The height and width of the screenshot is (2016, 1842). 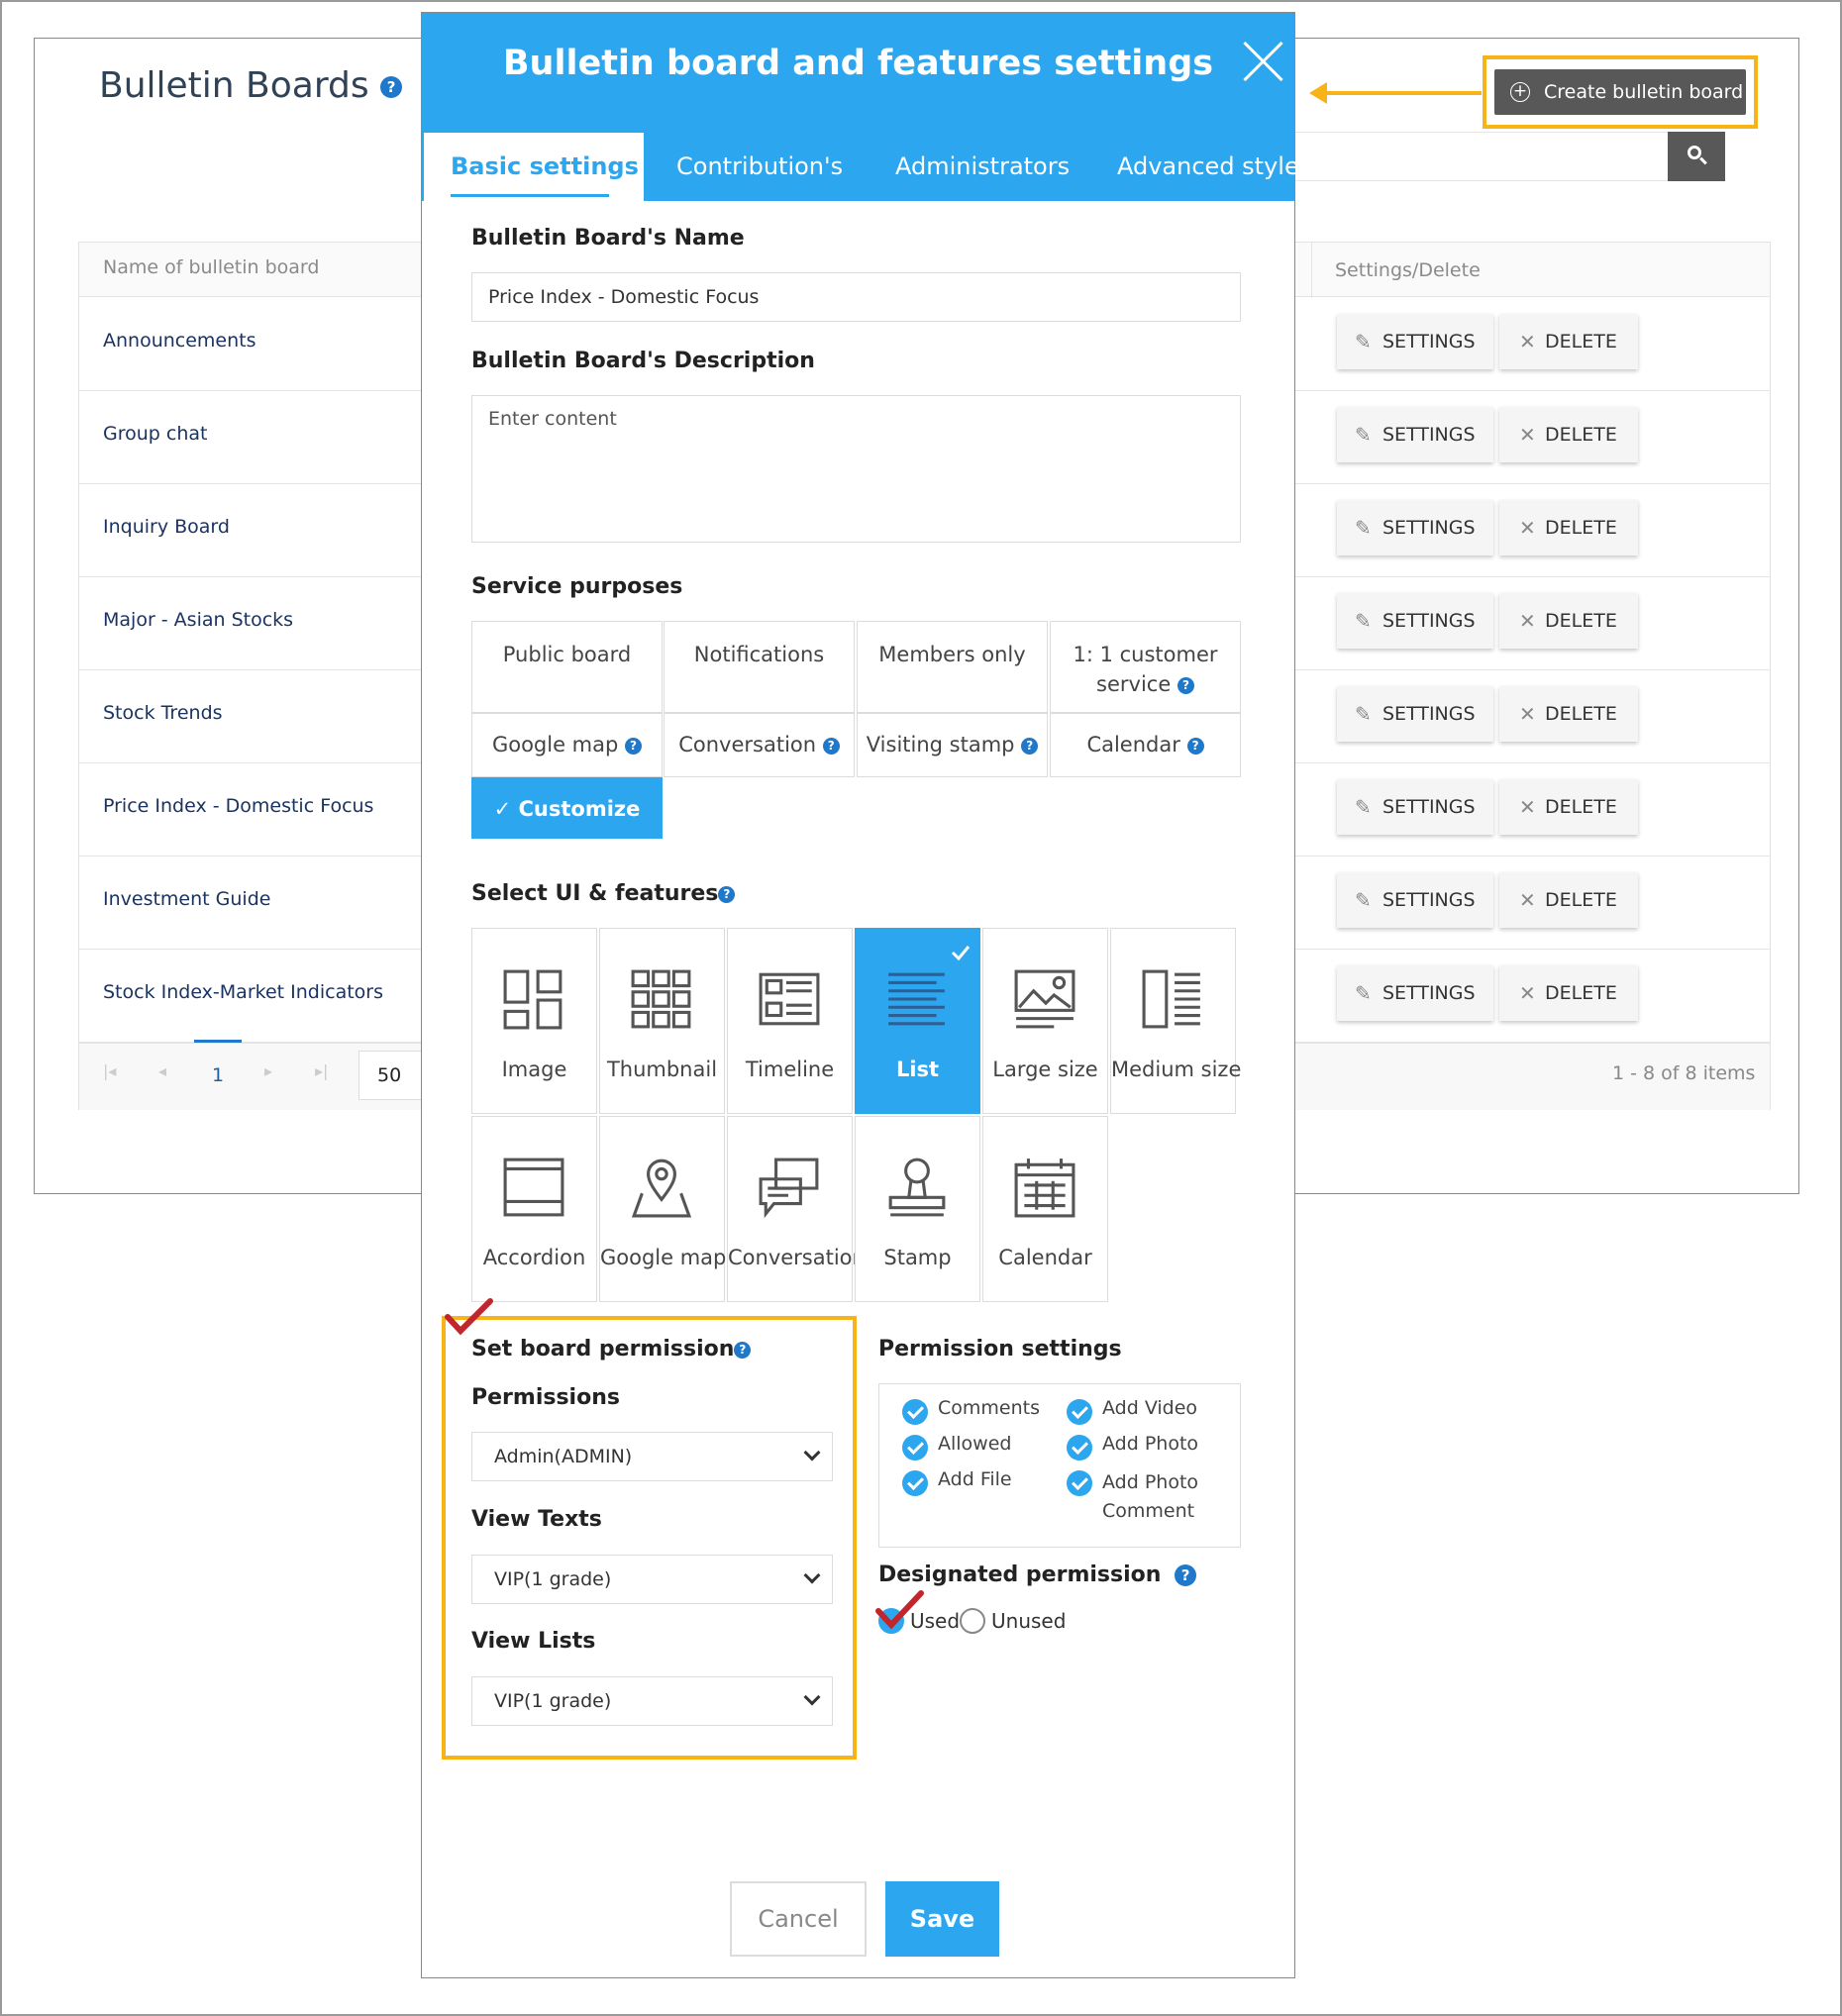 What do you see at coordinates (166, 527) in the screenshot?
I see `table-row-name: Inquiry Board` at bounding box center [166, 527].